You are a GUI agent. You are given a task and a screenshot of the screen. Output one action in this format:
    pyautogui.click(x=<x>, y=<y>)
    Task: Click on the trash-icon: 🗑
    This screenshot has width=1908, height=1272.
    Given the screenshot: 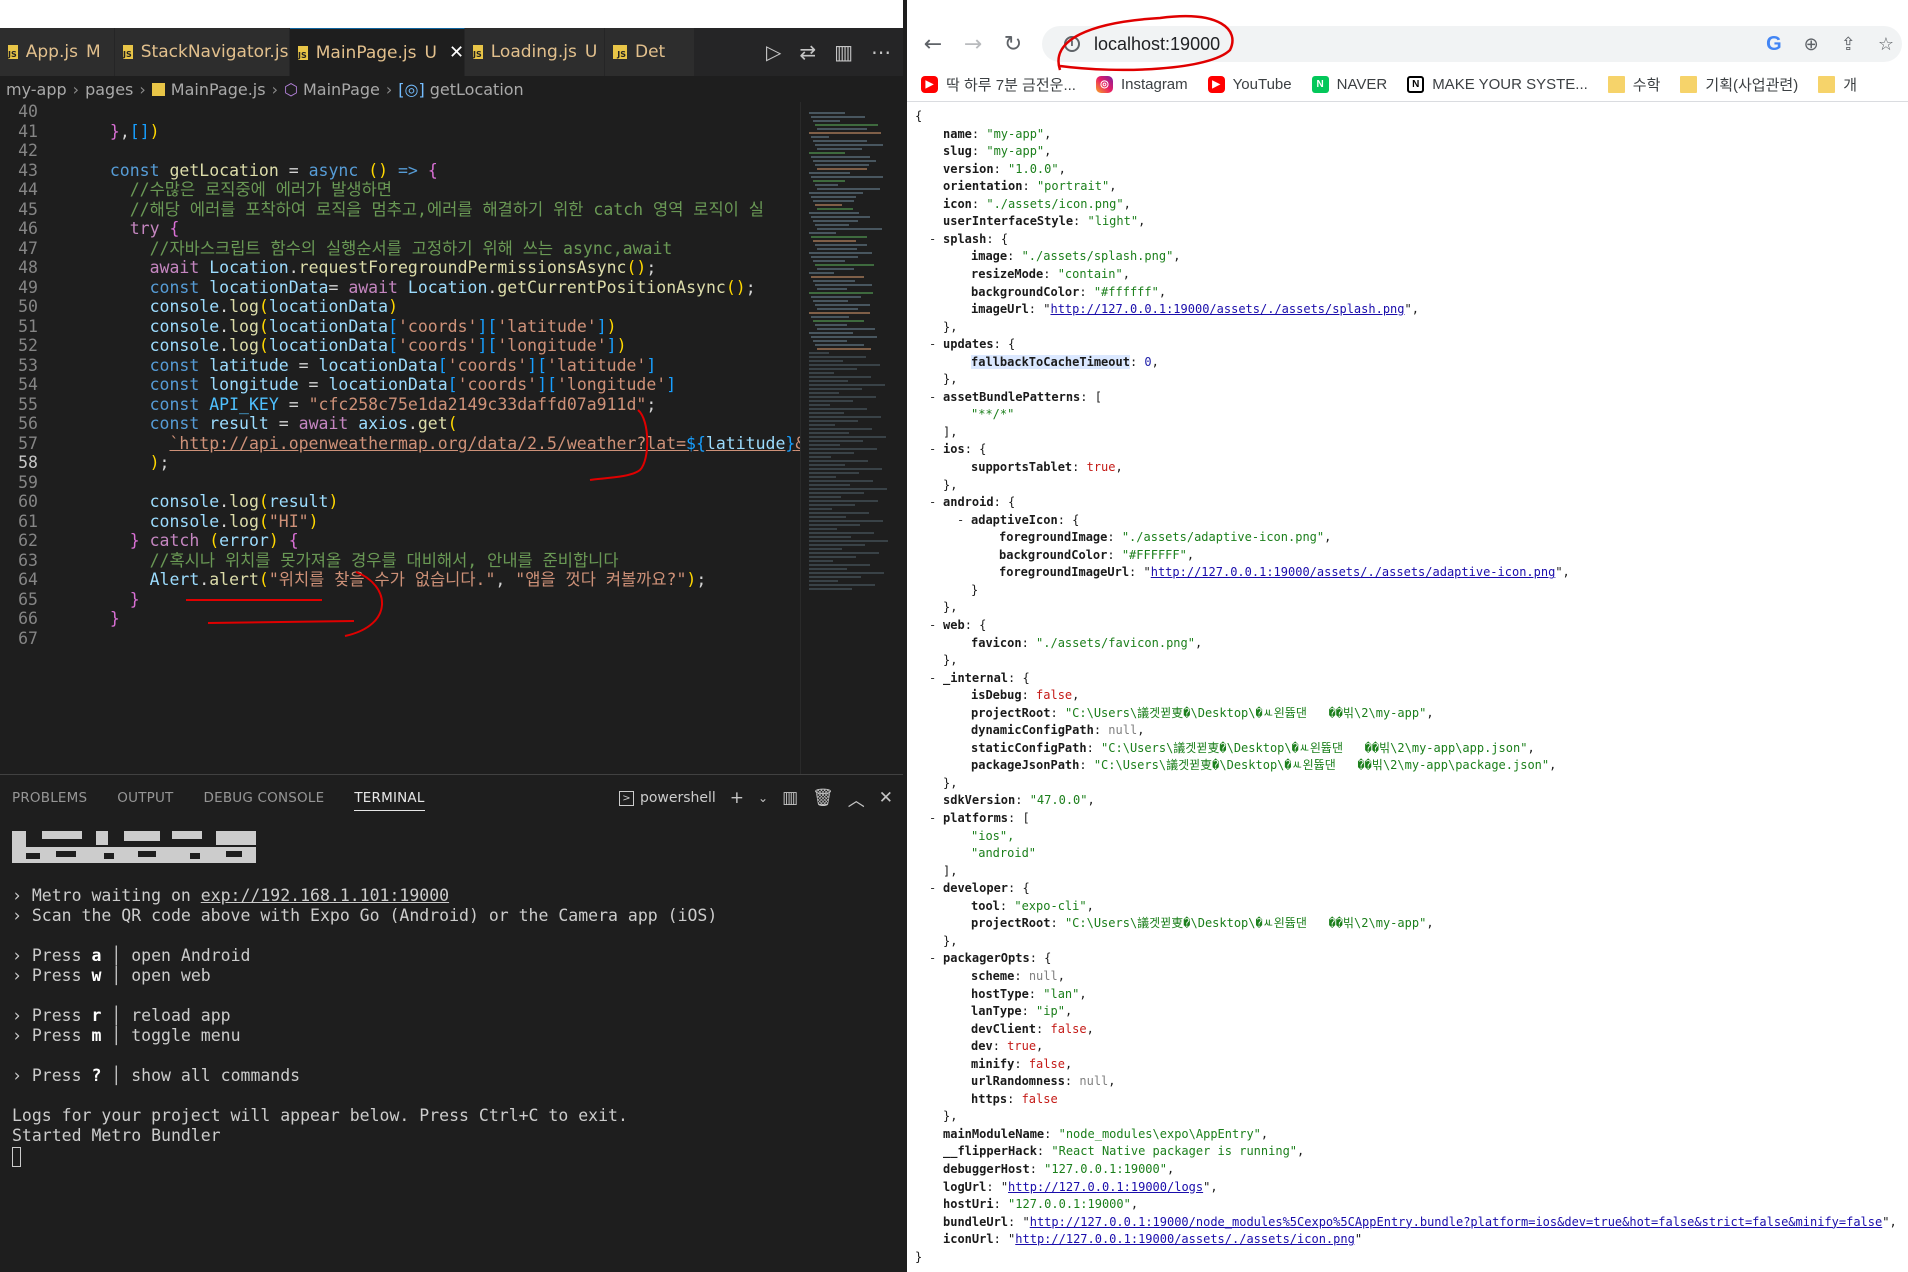 What is the action you would take?
    pyautogui.click(x=823, y=798)
    